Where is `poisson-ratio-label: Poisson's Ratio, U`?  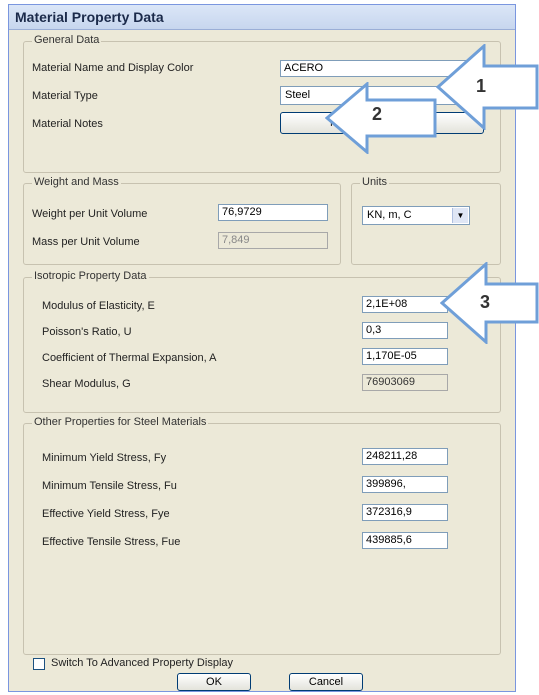
poisson-ratio-label: Poisson's Ratio, U is located at coordinates (87, 332).